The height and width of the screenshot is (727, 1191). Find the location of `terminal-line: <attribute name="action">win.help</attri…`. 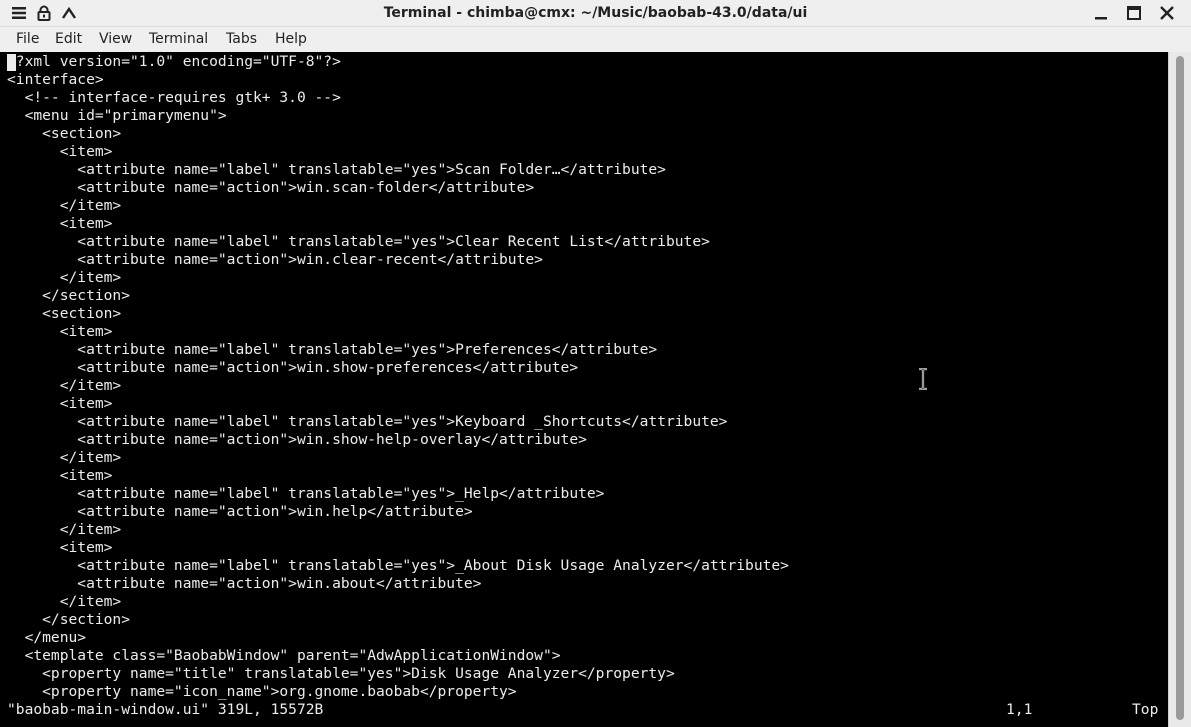

terminal-line: <attribute name="action">win.help</attri… is located at coordinates (240, 511).